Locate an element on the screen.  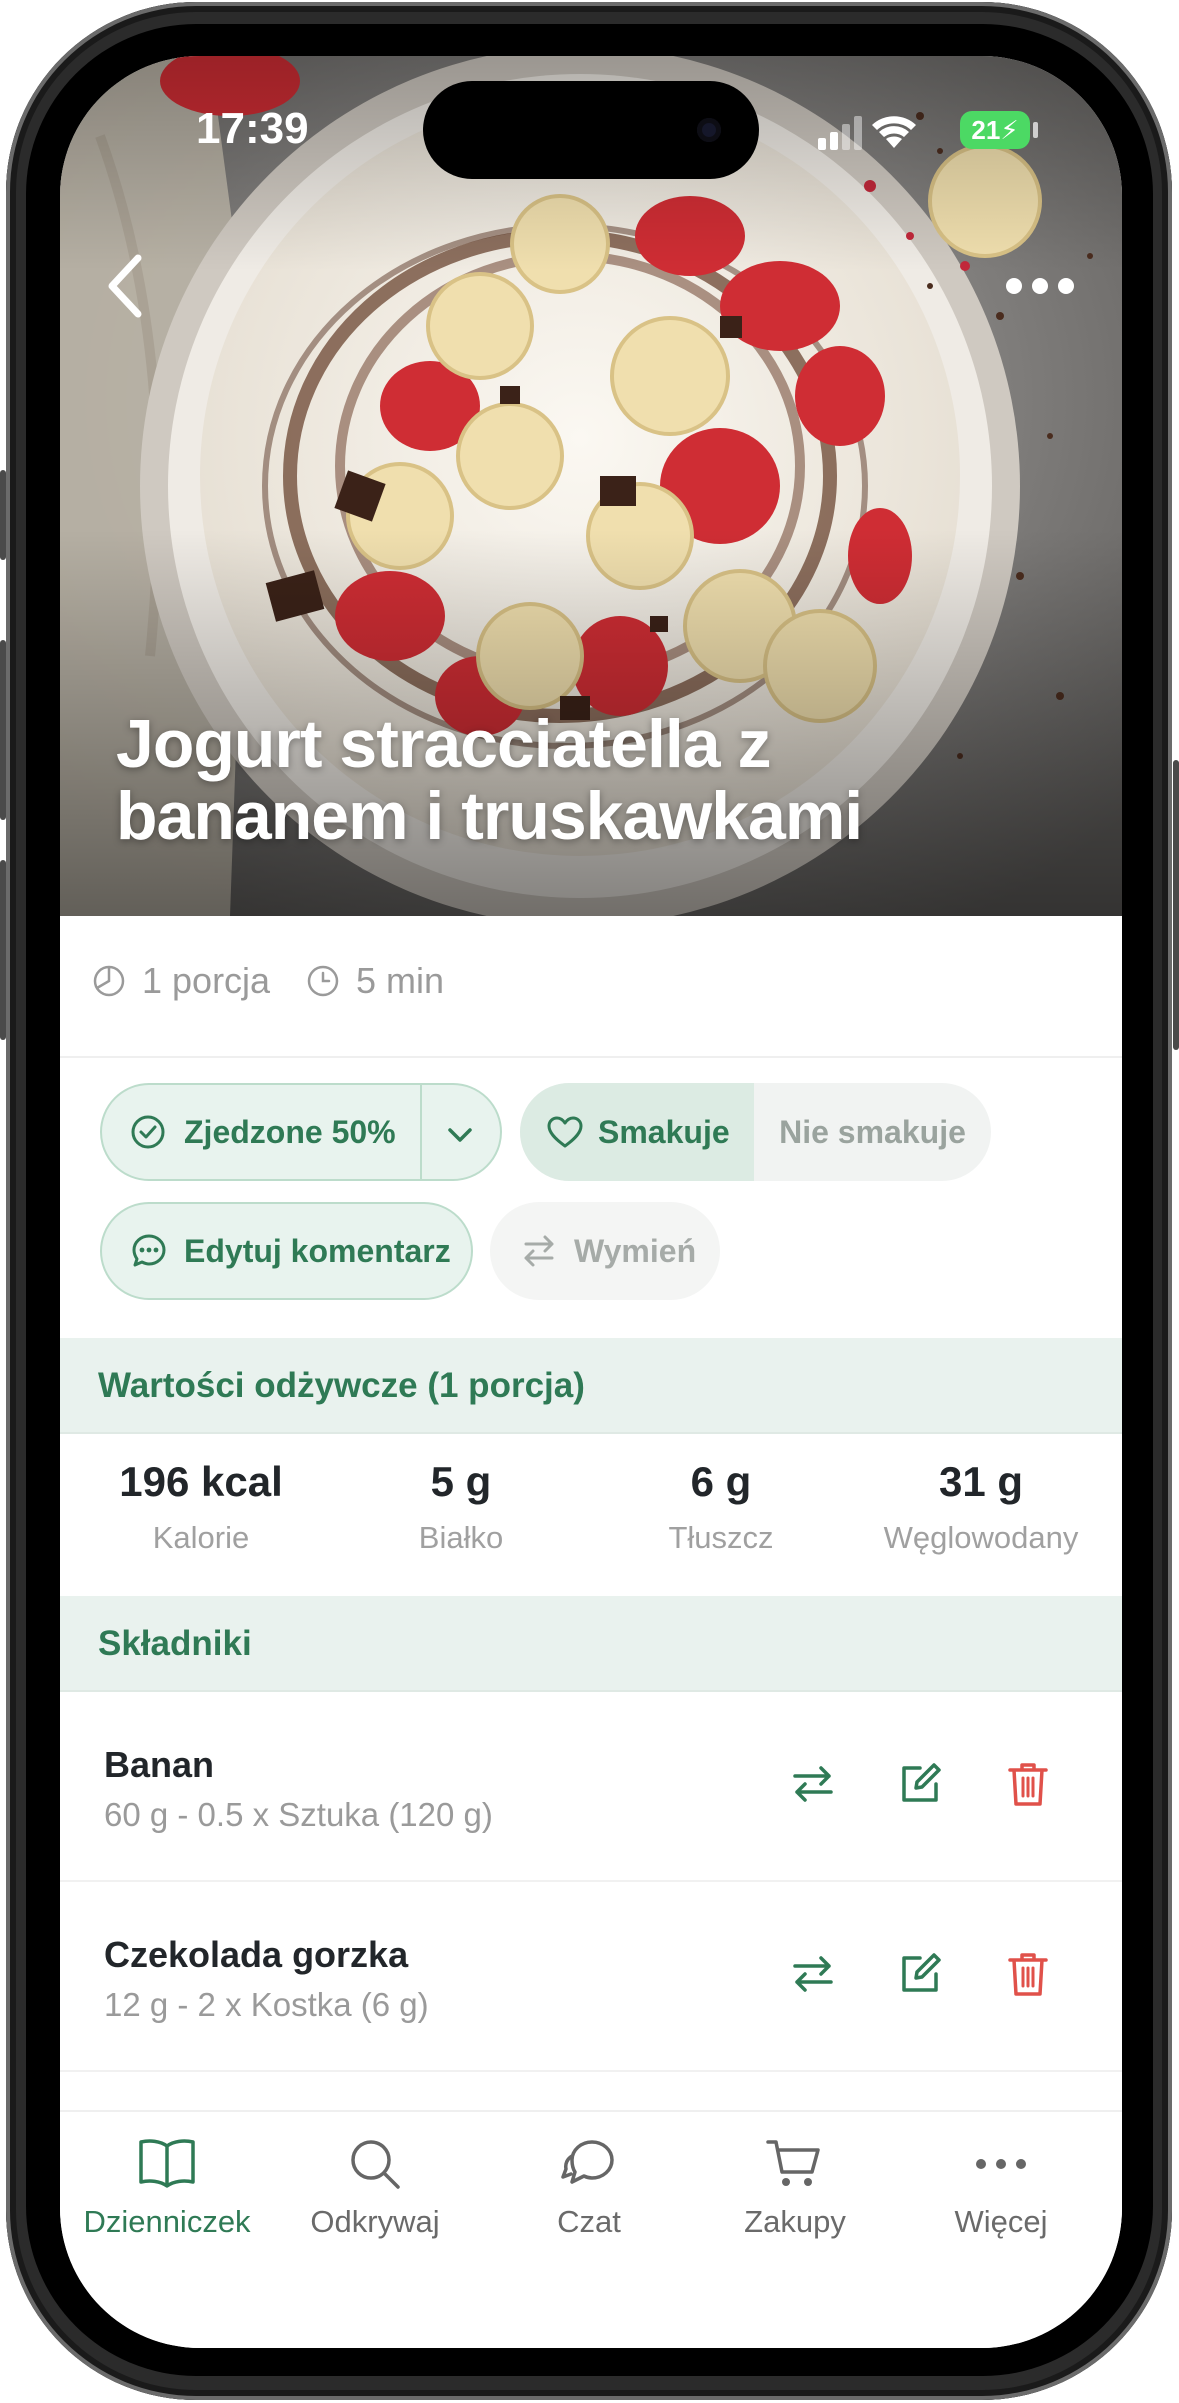
eaten-status-button: Zjedzone 50% is located at coordinates (301, 1132).